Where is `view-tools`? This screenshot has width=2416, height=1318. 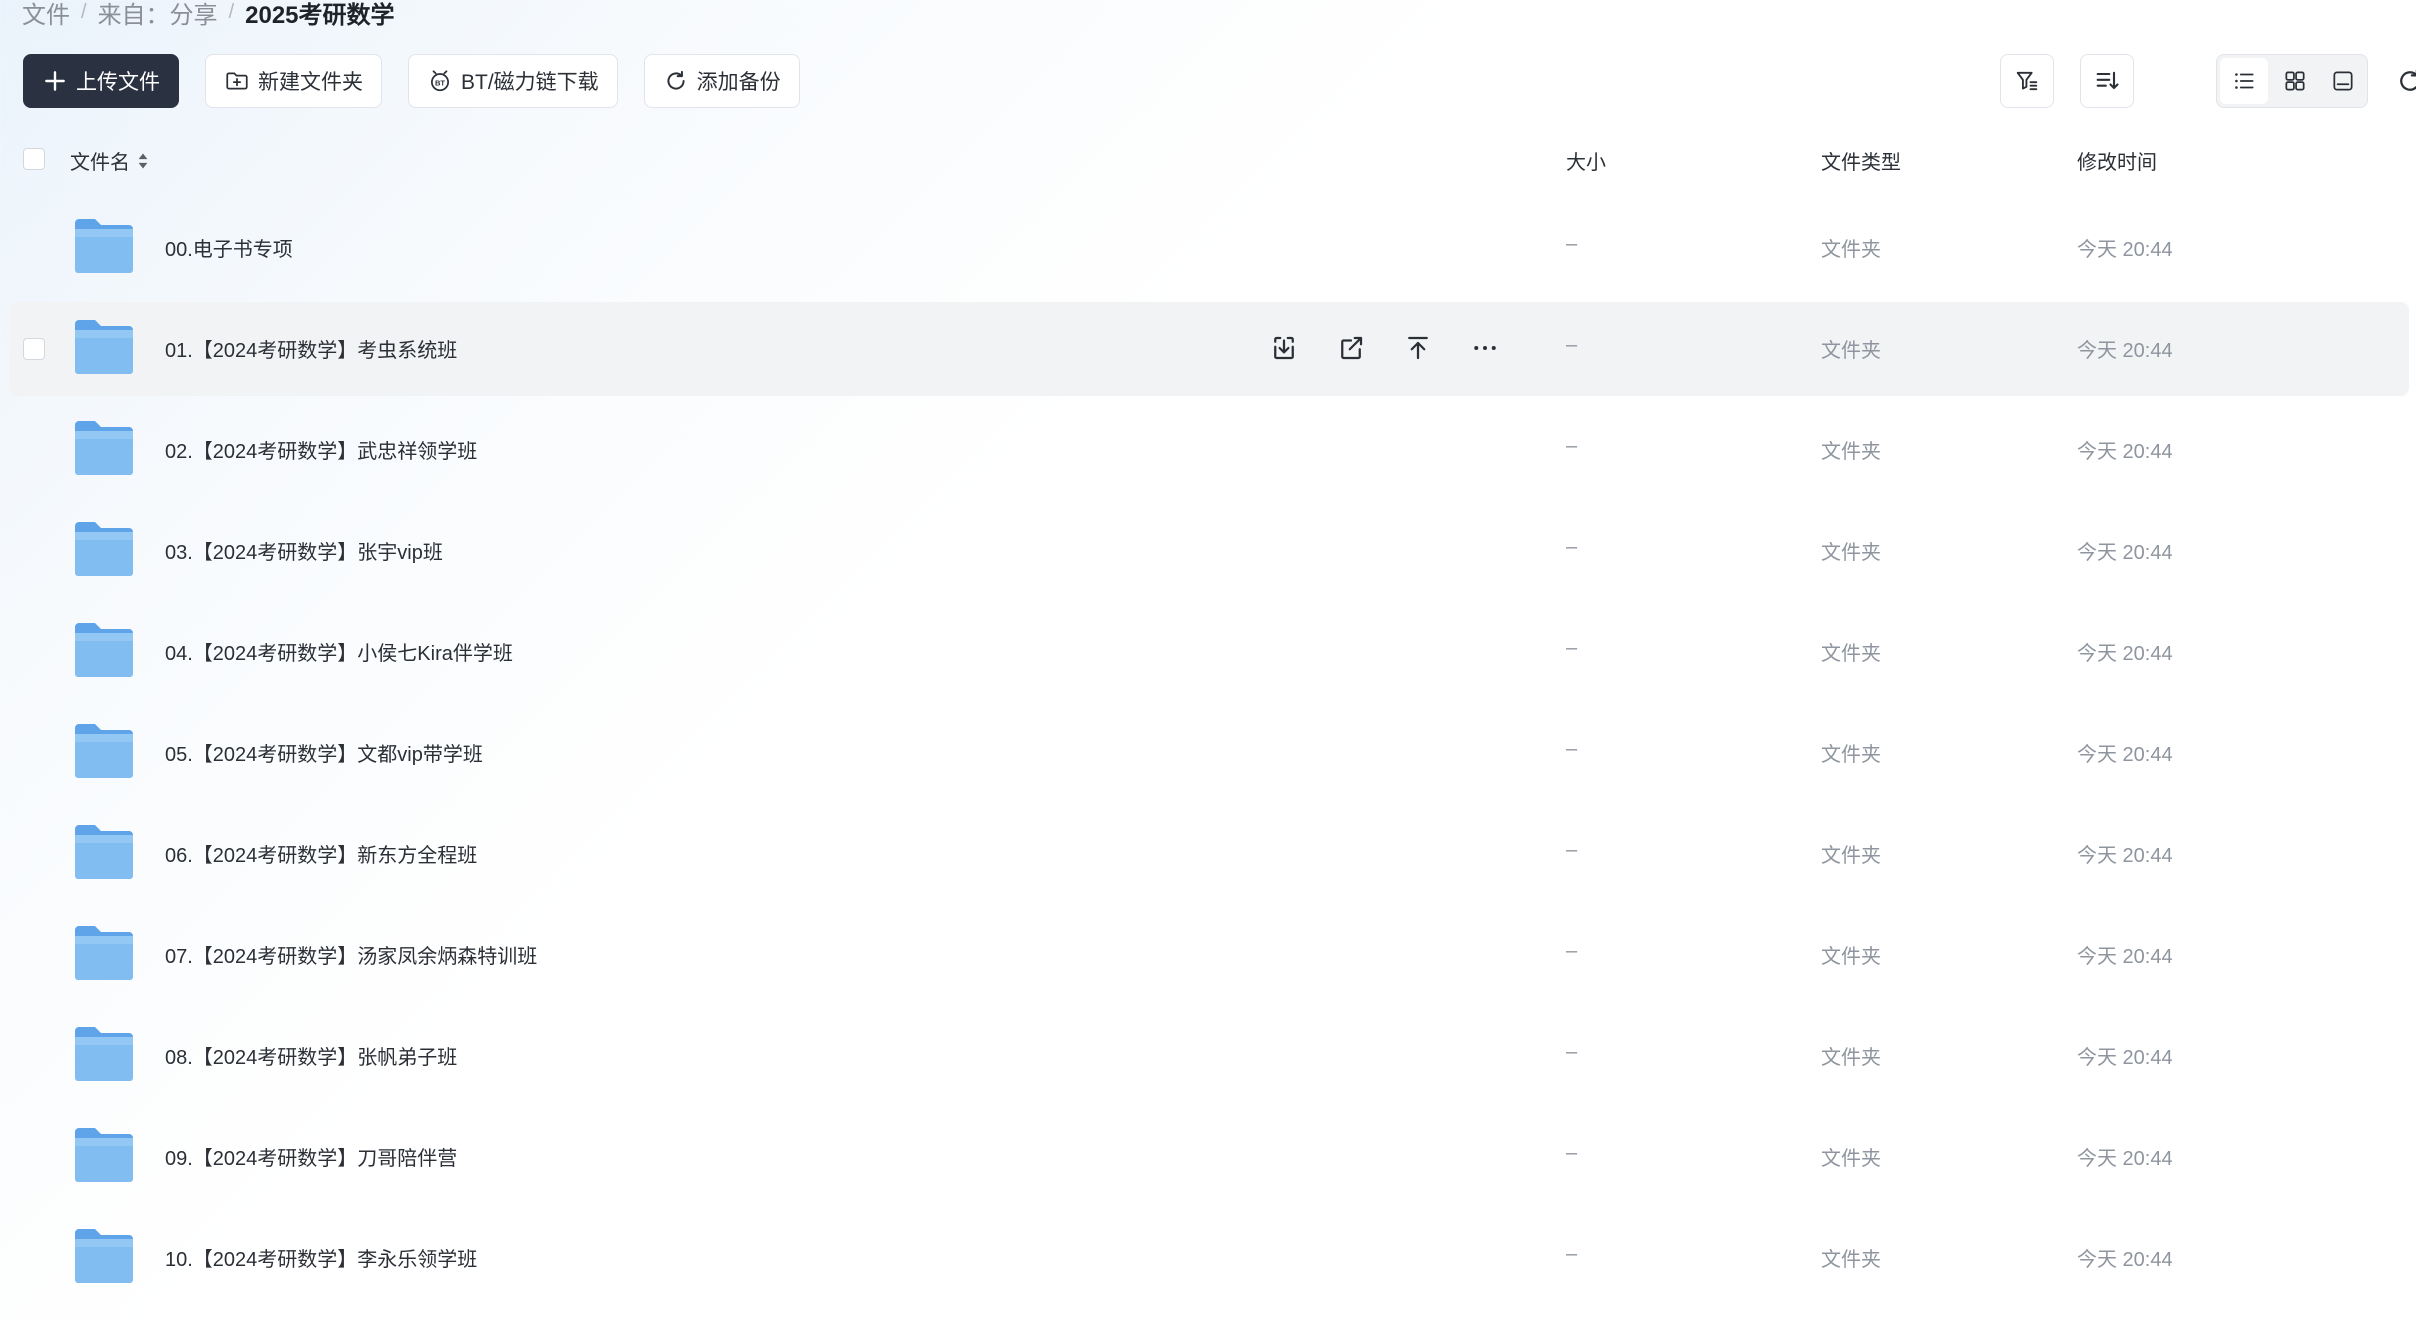
view-tools is located at coordinates (2208, 81).